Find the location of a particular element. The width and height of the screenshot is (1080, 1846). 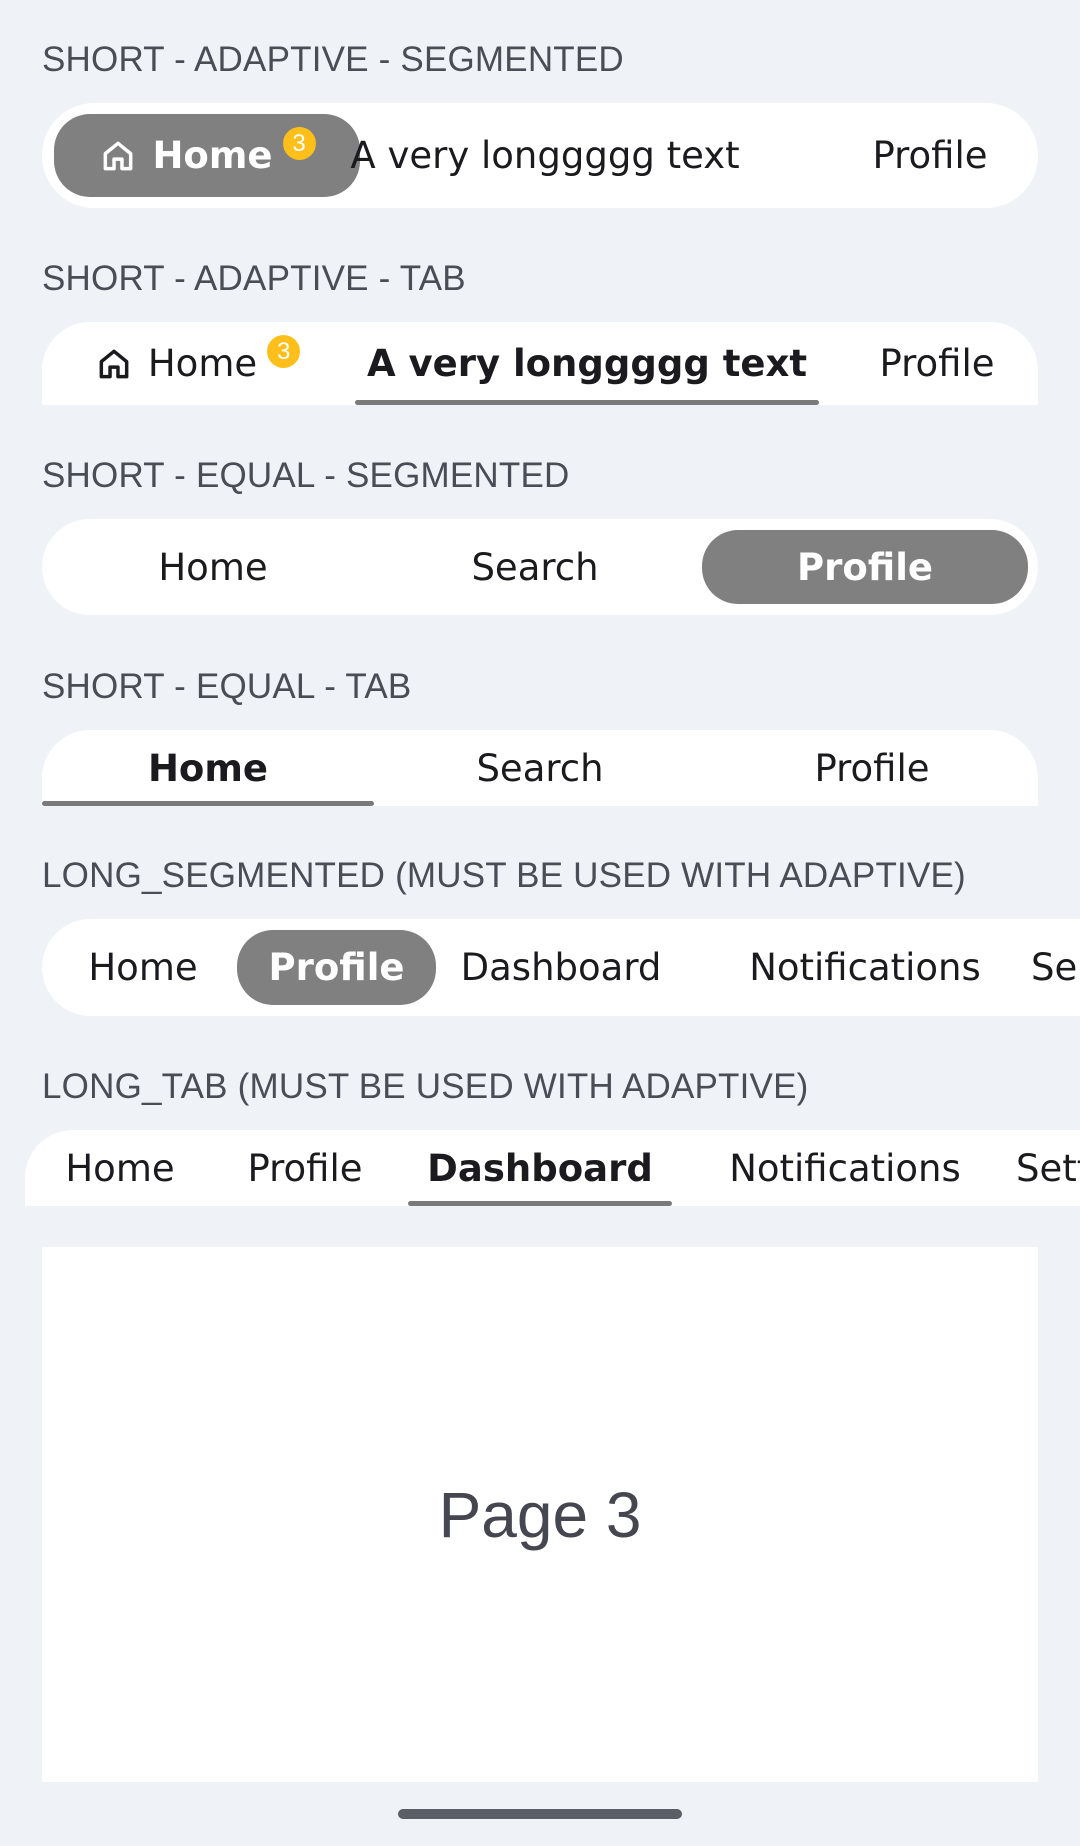

section-title-short-adaptive-segmented: SHORT - ADAPTIVE - SEGMENTED is located at coordinates (333, 59).